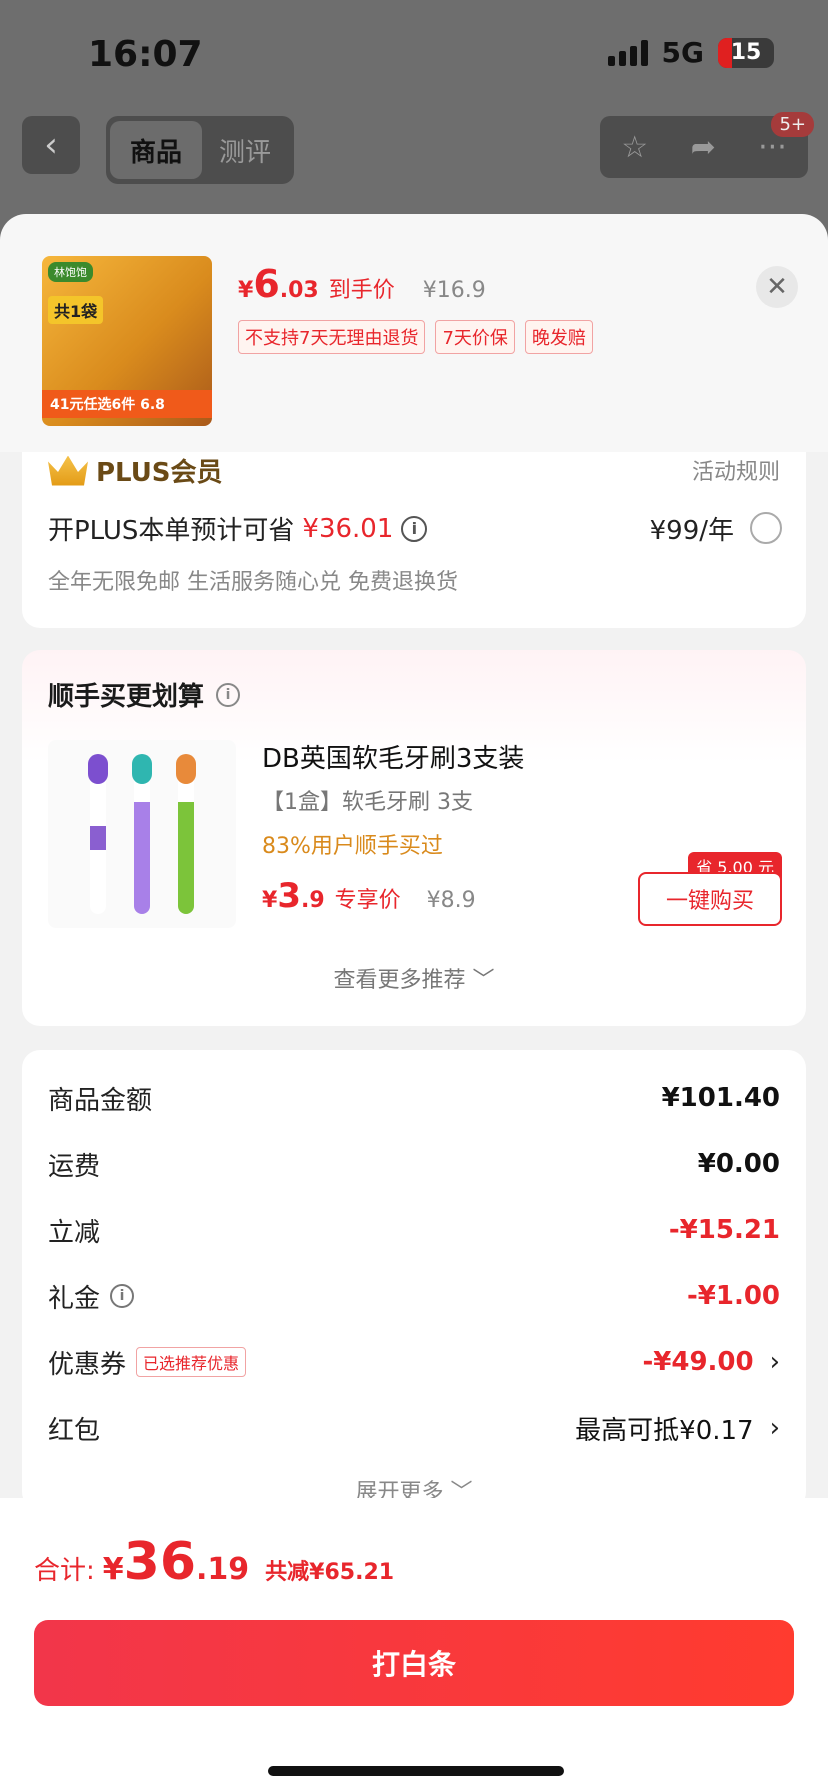 This screenshot has height=1792, width=828. I want to click on status-indicators: 5G 15, so click(690, 52).